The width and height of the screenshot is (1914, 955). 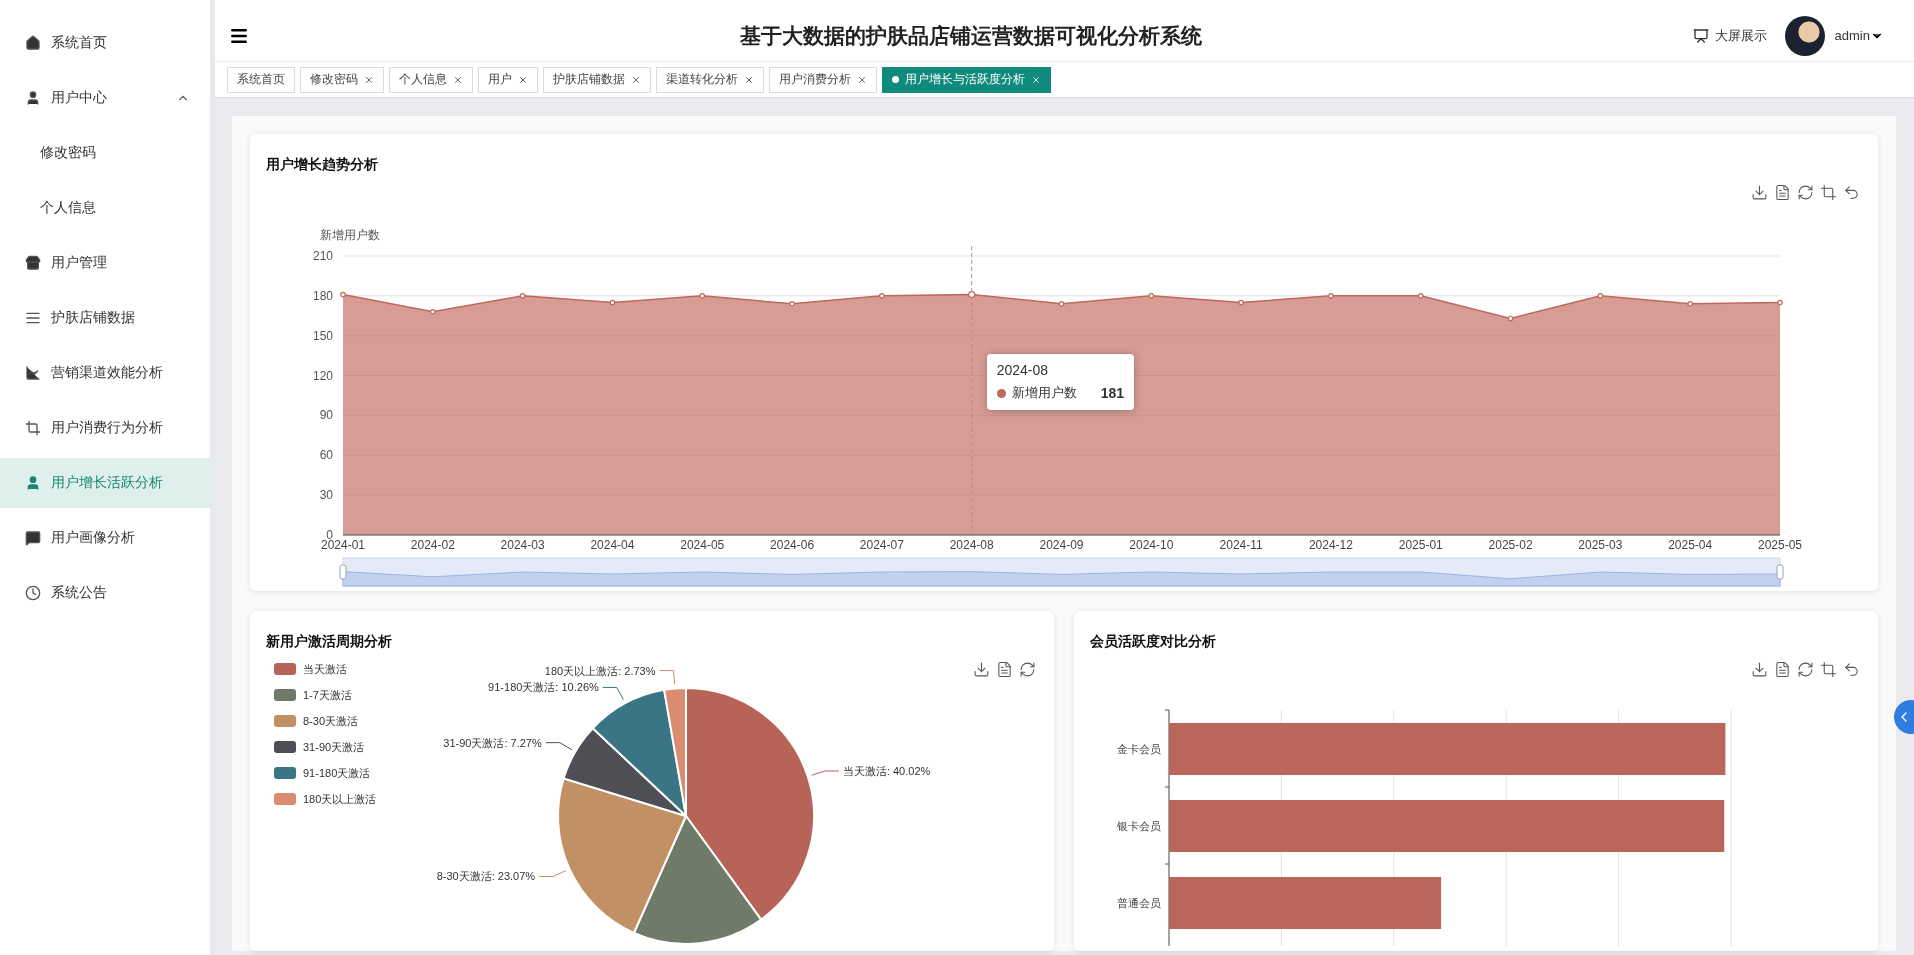 What do you see at coordinates (1061, 545) in the screenshot?
I see `axis-tick-label: 2024-09` at bounding box center [1061, 545].